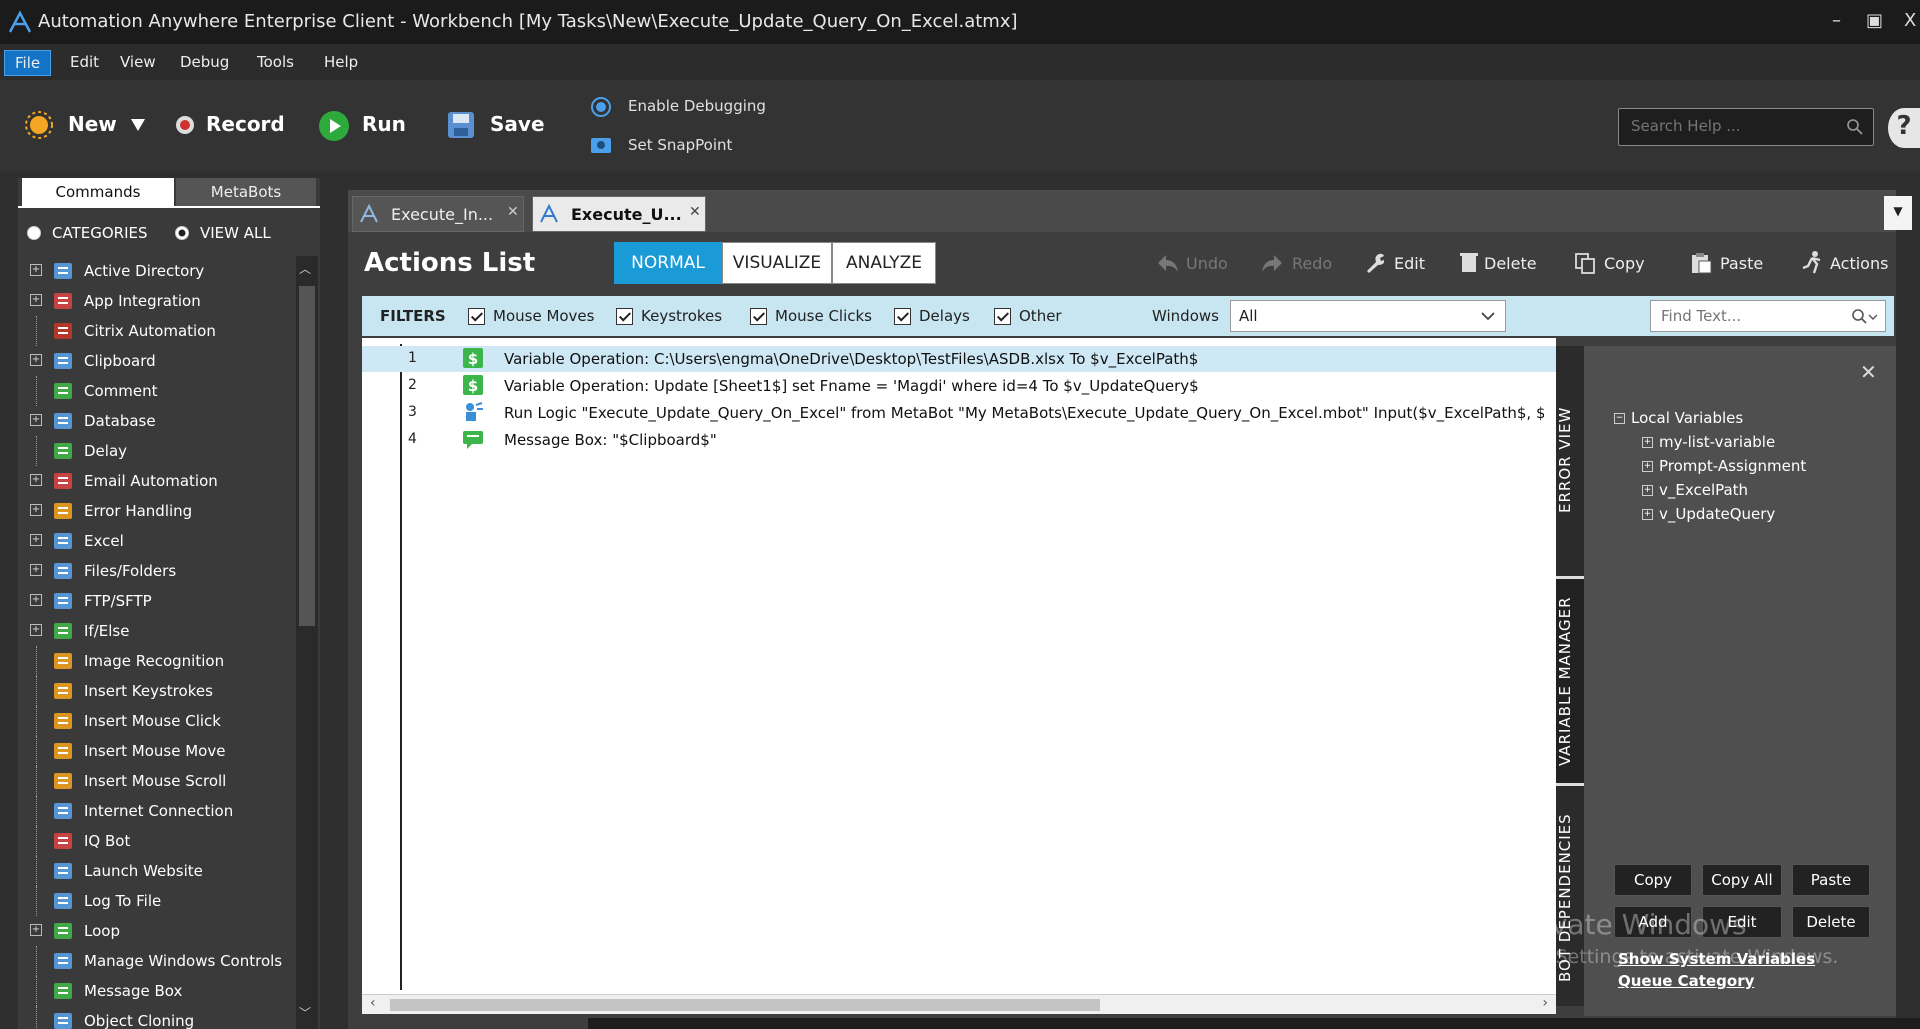 Image resolution: width=1920 pixels, height=1029 pixels. Describe the element at coordinates (680, 145) in the screenshot. I see `set-snappoint-button: Set SnapPoint` at that location.